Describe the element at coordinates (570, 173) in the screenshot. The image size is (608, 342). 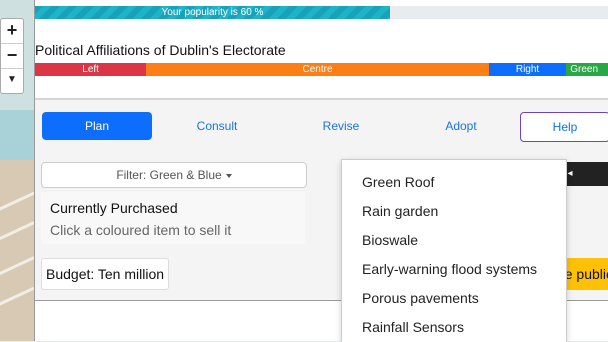
I see `left-arrow-icon: ◂` at that location.